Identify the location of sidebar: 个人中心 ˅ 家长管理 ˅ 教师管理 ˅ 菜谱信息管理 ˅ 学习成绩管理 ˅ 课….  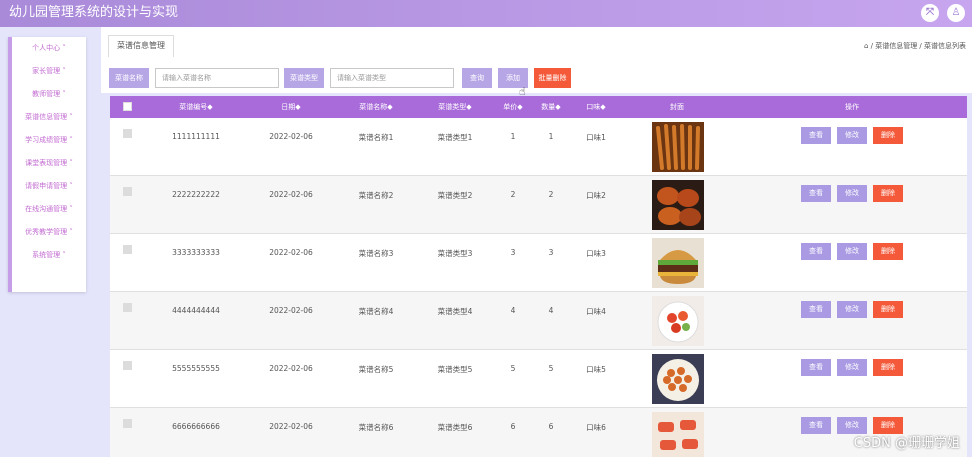
(50, 242).